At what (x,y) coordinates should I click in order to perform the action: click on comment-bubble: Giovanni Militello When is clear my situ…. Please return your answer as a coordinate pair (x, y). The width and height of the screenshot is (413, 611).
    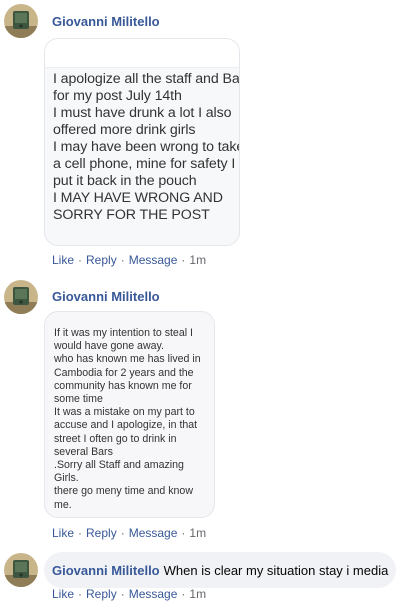
    Looking at the image, I should click on (220, 570).